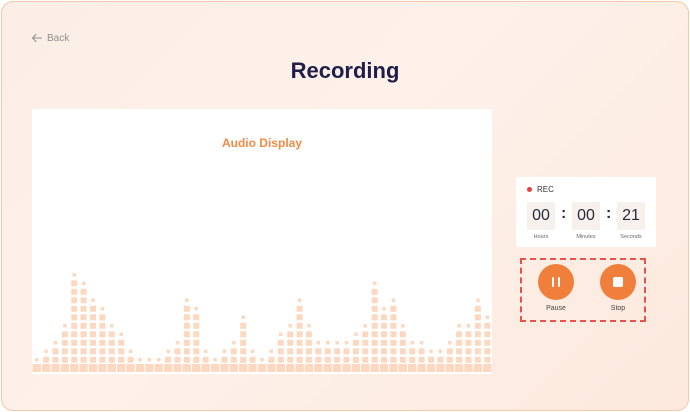  I want to click on back-link: Back, so click(50, 38).